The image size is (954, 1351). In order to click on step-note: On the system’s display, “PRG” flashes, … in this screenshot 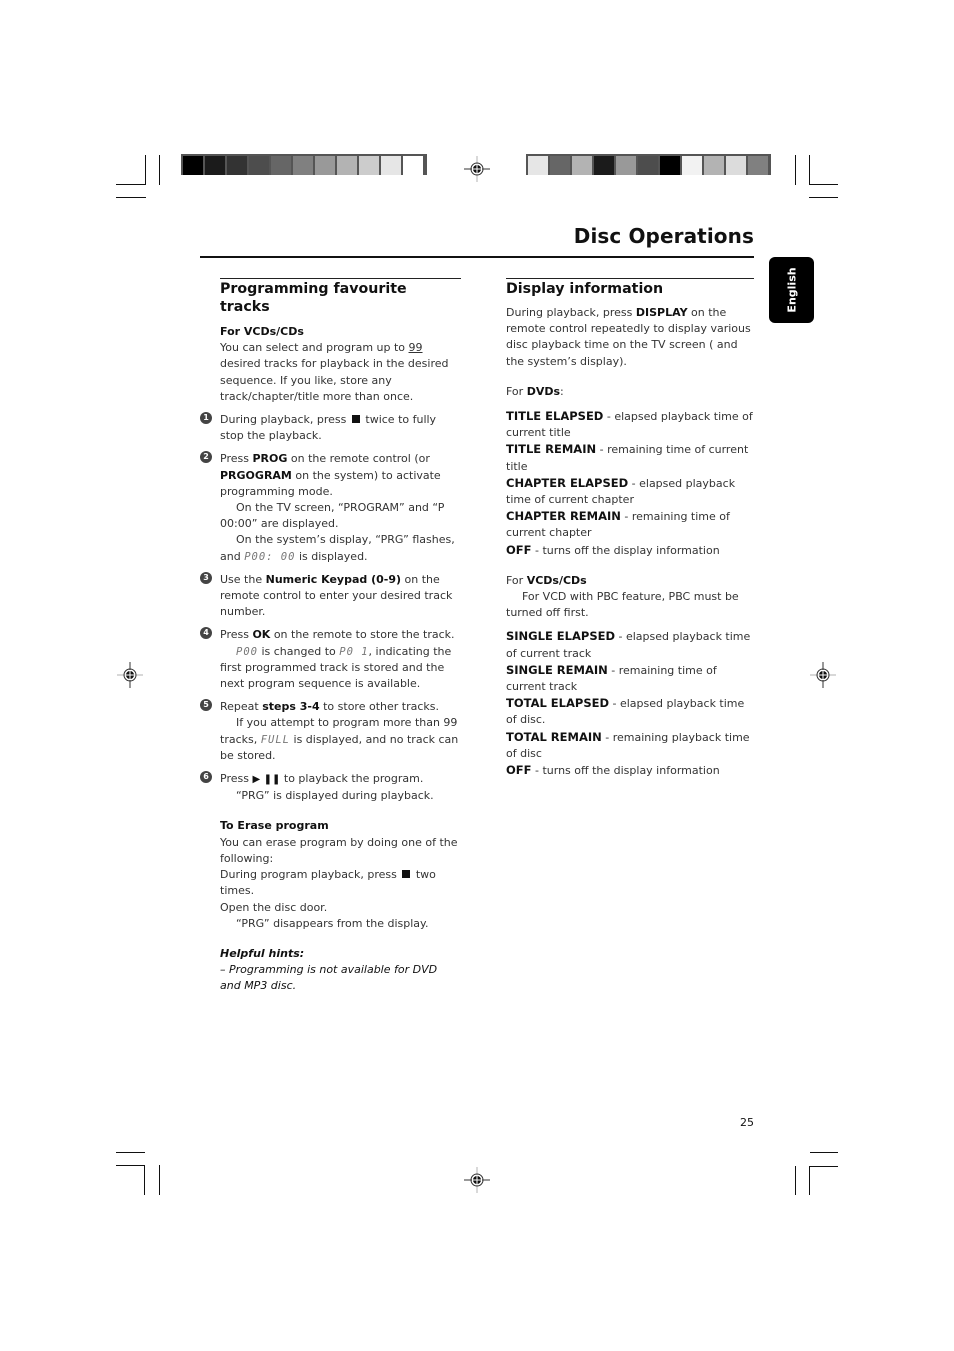, I will do `click(340, 548)`.